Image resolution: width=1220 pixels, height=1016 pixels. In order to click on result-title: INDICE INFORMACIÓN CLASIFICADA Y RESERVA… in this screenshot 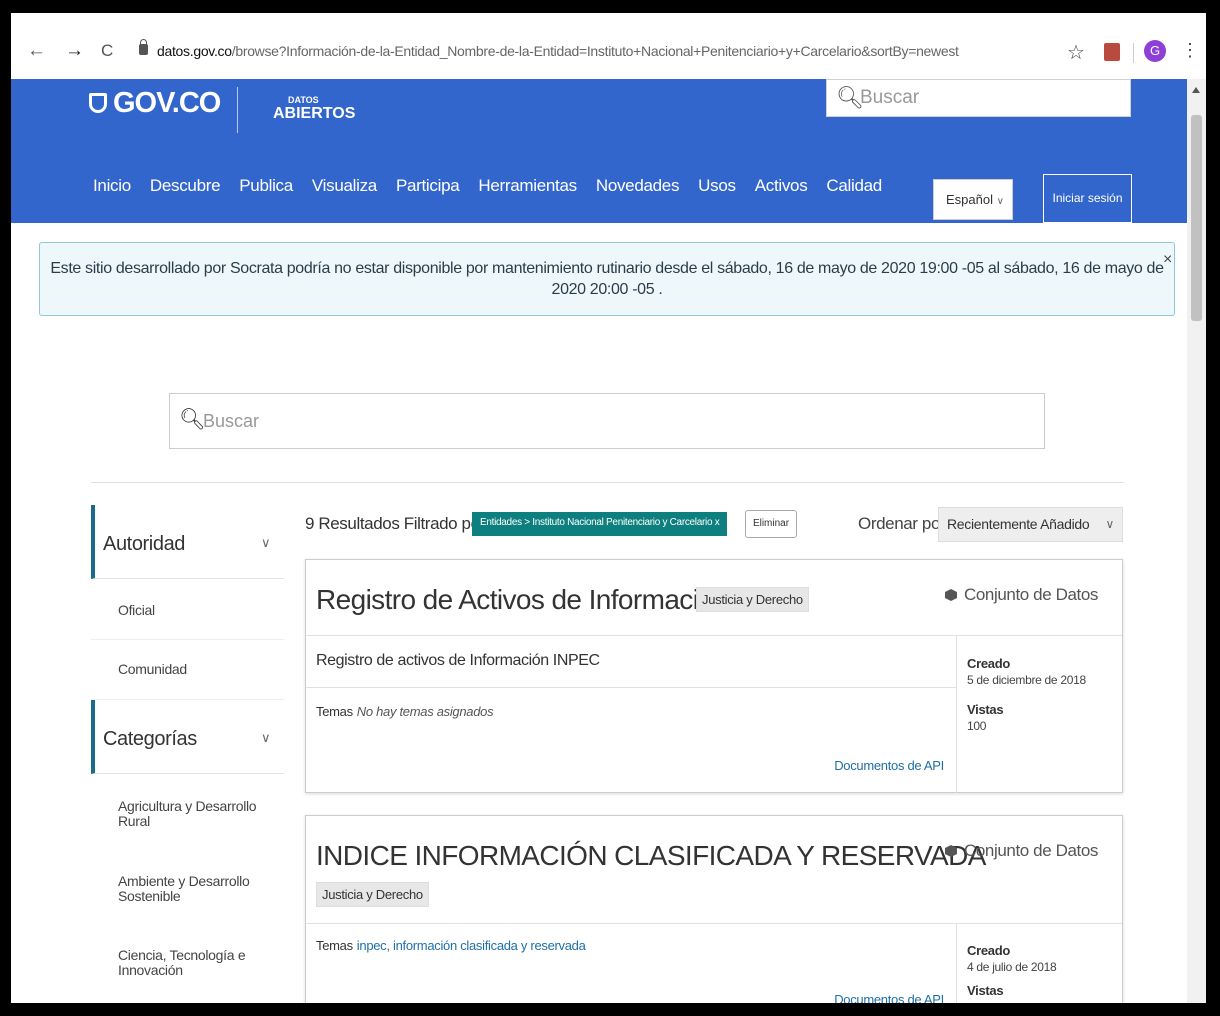, I will do `click(651, 856)`.